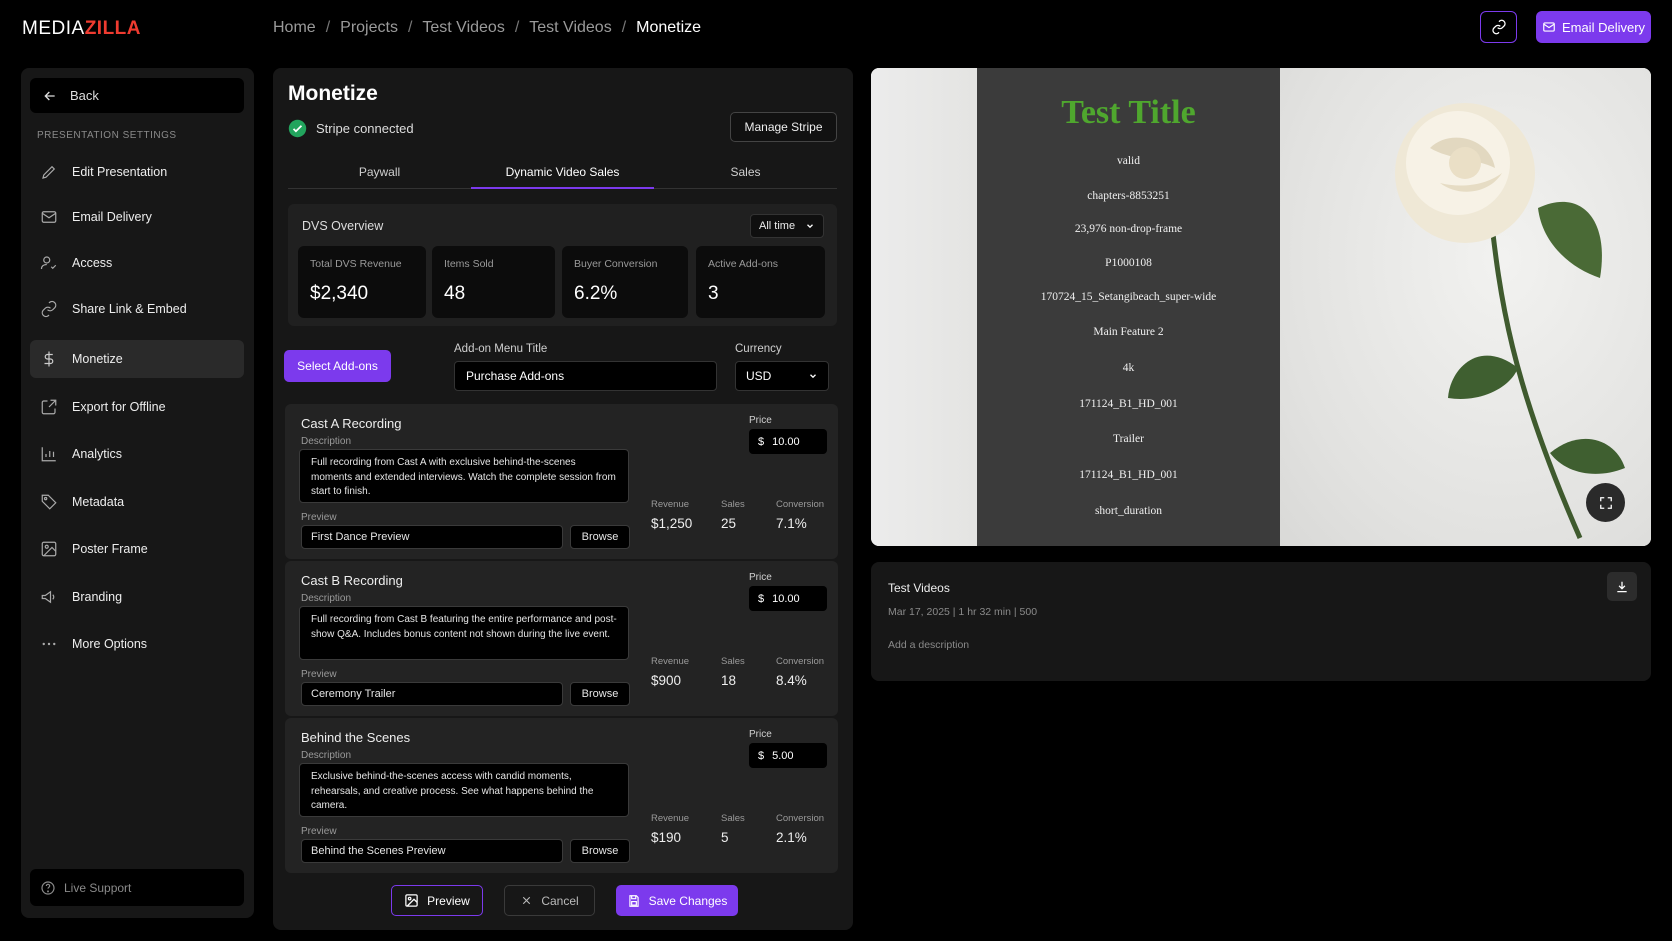  I want to click on sidebar-item-access: Access, so click(137, 263).